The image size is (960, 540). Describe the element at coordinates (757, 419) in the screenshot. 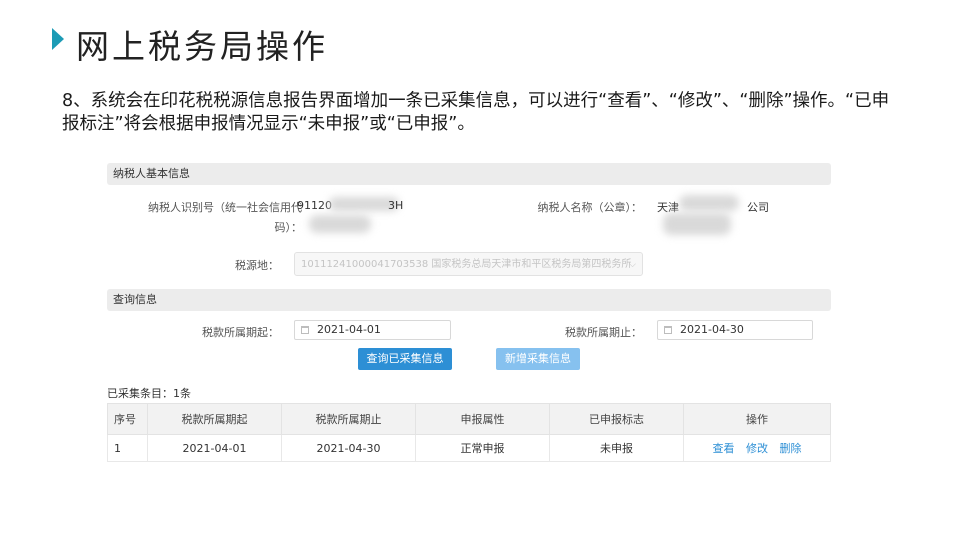

I see `column-header: 操作` at that location.